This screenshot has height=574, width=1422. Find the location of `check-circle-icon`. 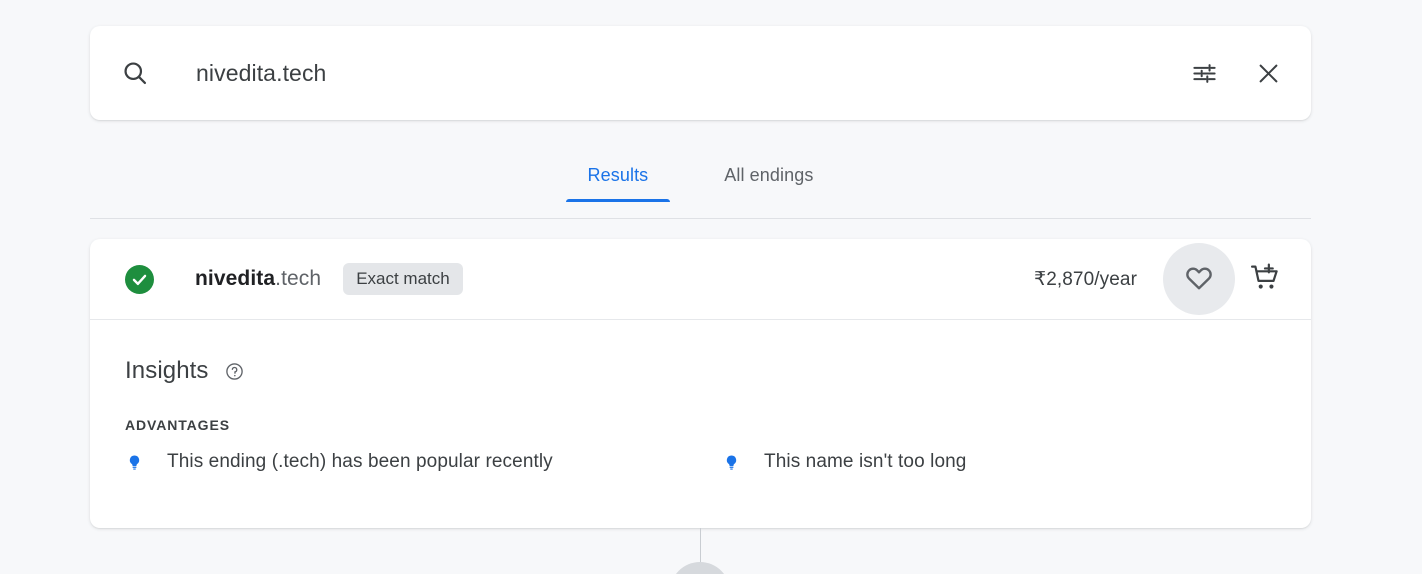

check-circle-icon is located at coordinates (139, 279).